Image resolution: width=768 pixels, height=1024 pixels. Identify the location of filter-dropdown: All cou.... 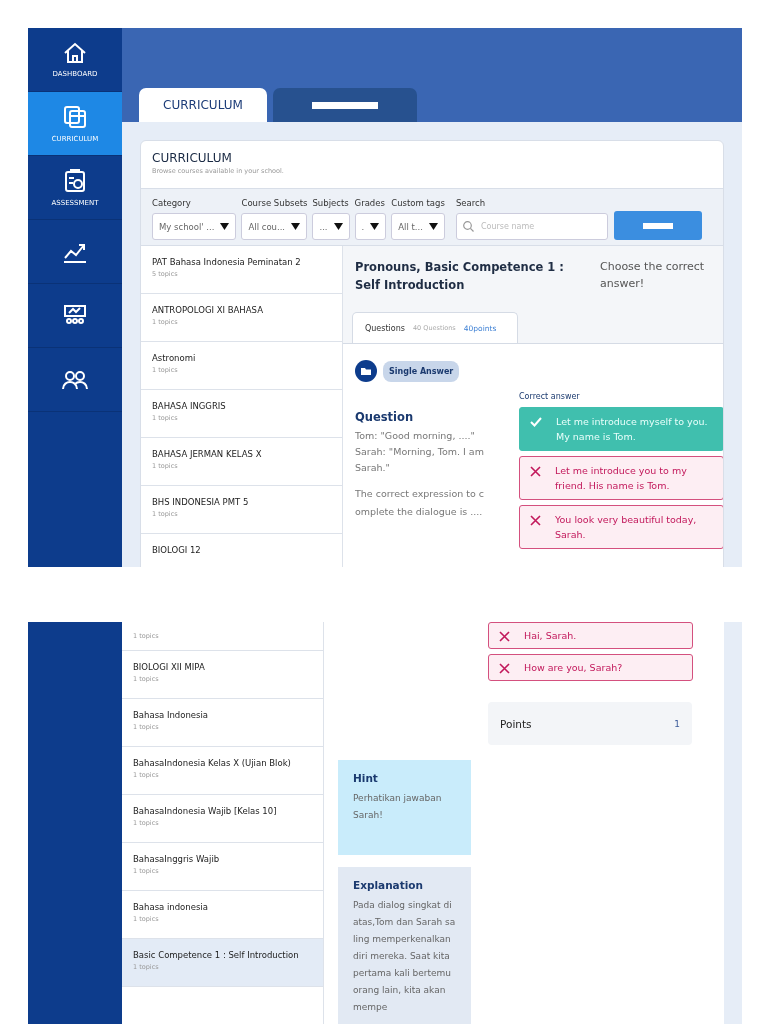
(274, 226).